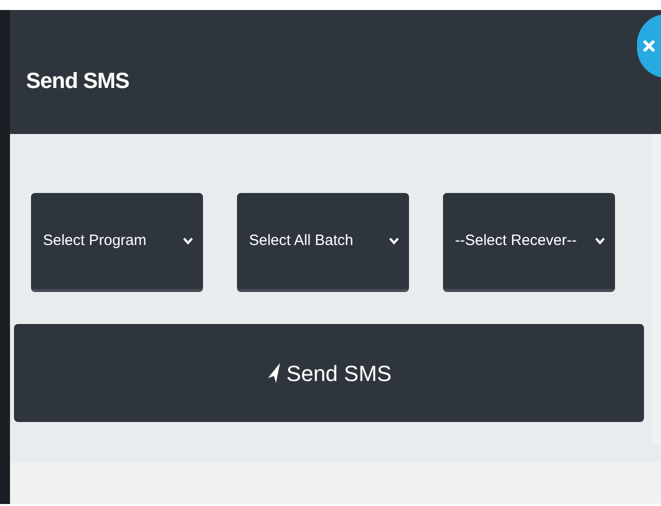 The width and height of the screenshot is (661, 506). I want to click on select-dropdown: Select Program, so click(117, 242).